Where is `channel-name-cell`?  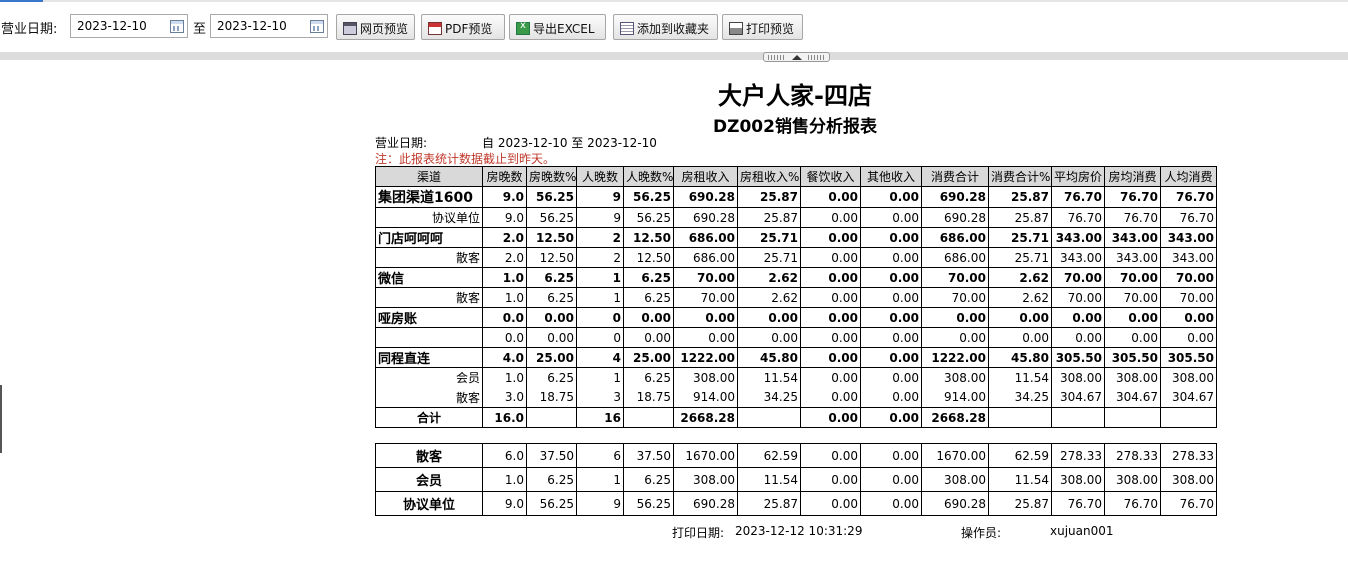 channel-name-cell is located at coordinates (429, 337).